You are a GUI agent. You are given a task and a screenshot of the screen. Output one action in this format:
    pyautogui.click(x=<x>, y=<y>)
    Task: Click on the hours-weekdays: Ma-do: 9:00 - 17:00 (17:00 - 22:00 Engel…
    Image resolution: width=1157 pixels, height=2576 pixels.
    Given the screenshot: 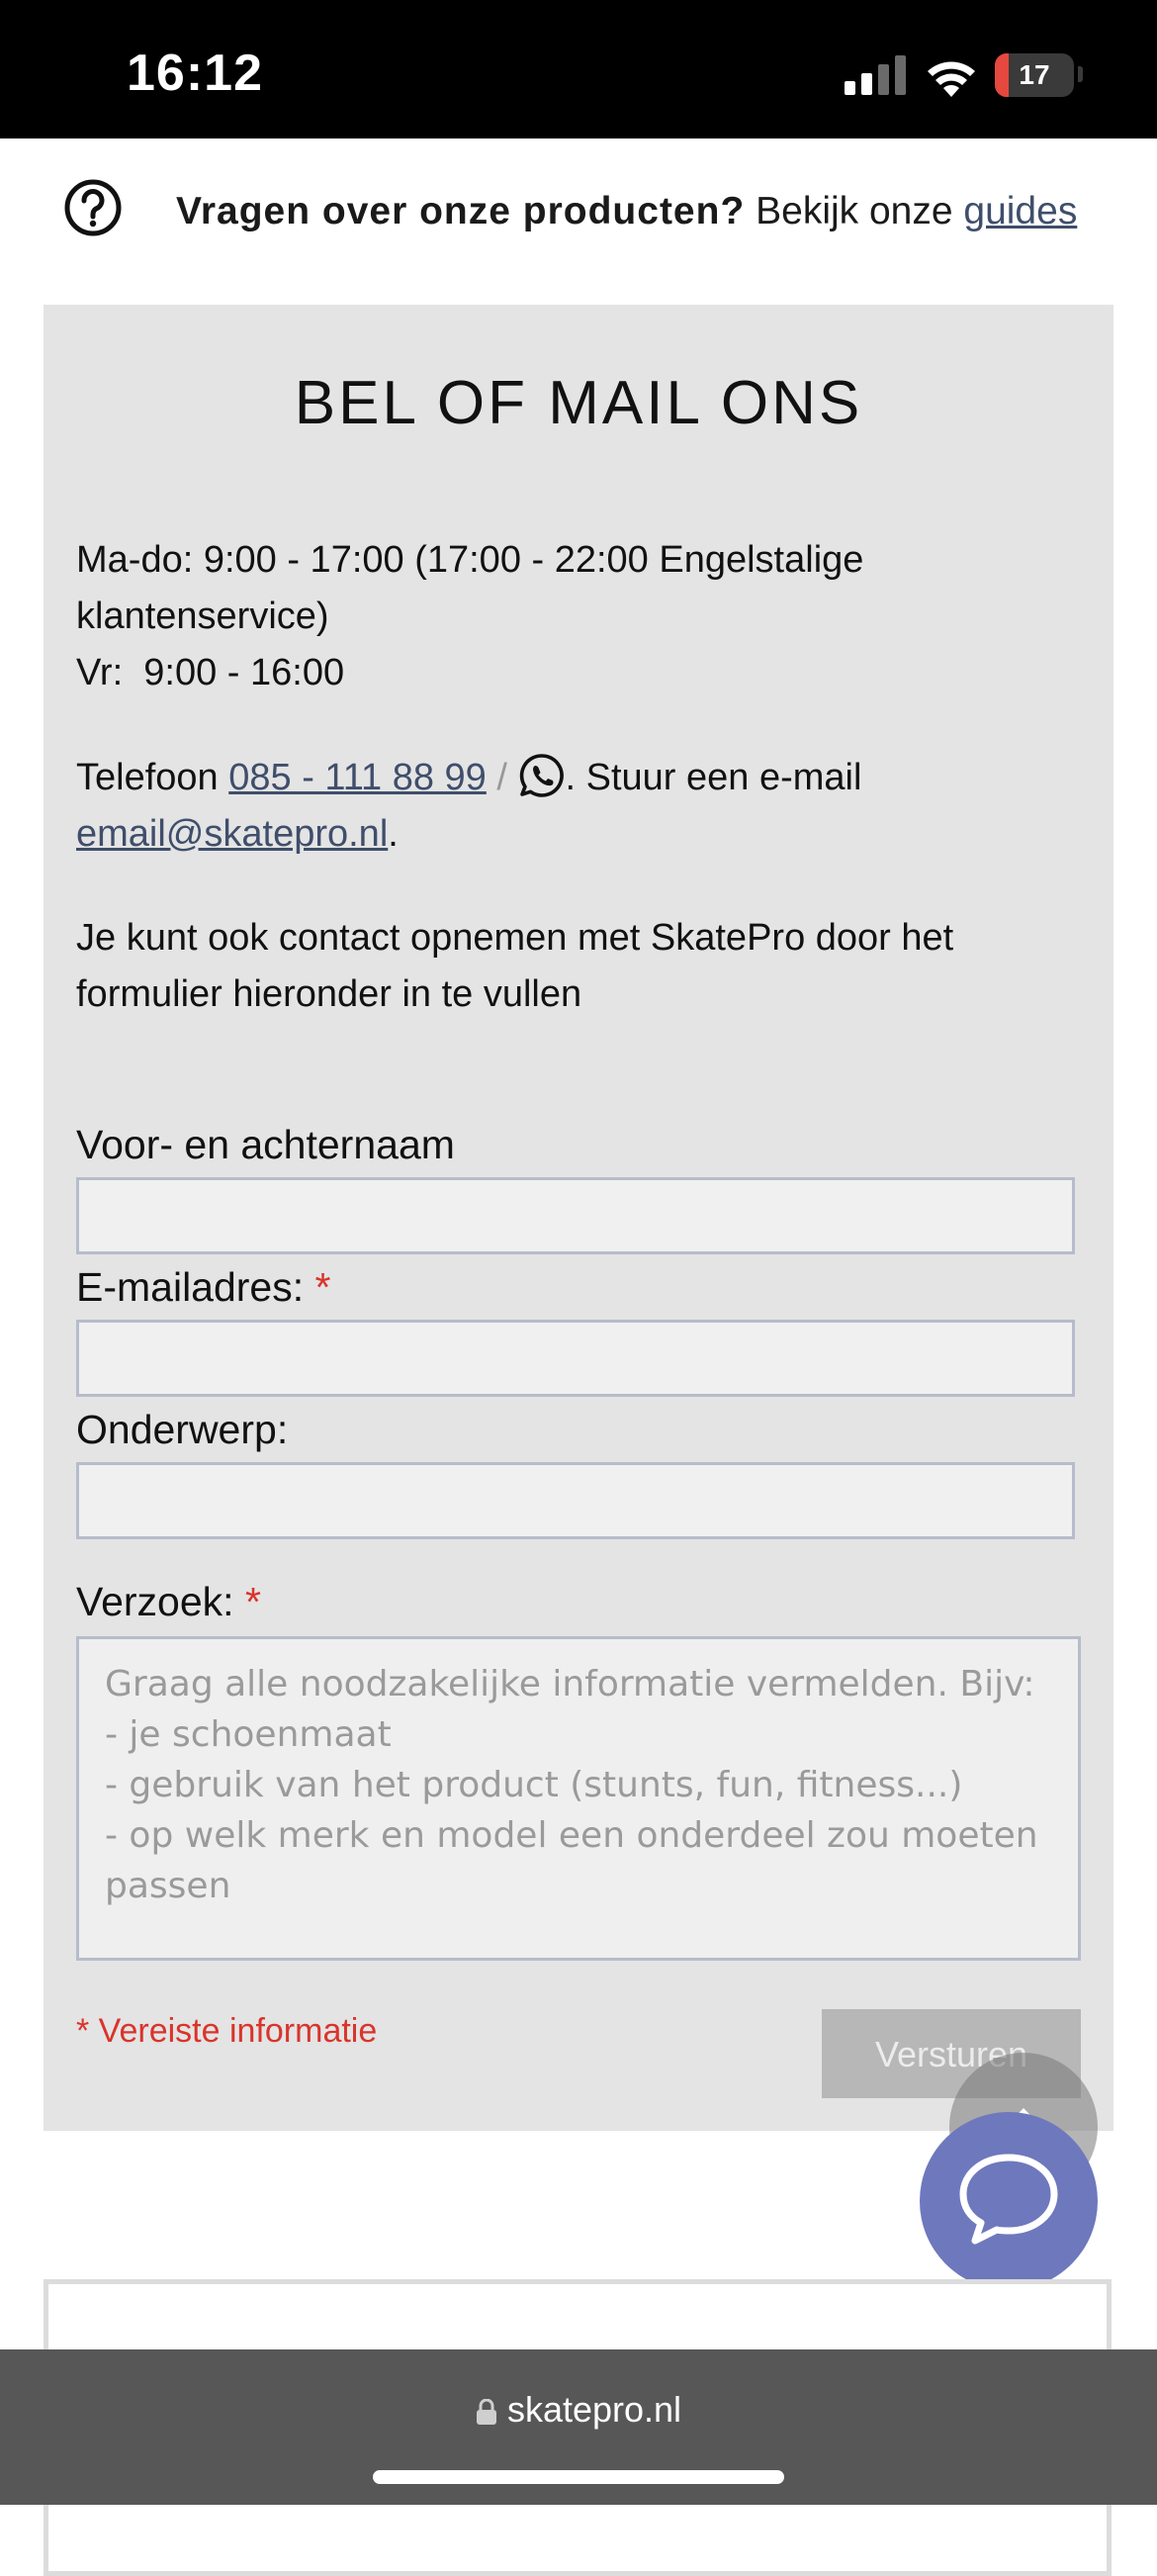 What is the action you would take?
    pyautogui.click(x=470, y=588)
    